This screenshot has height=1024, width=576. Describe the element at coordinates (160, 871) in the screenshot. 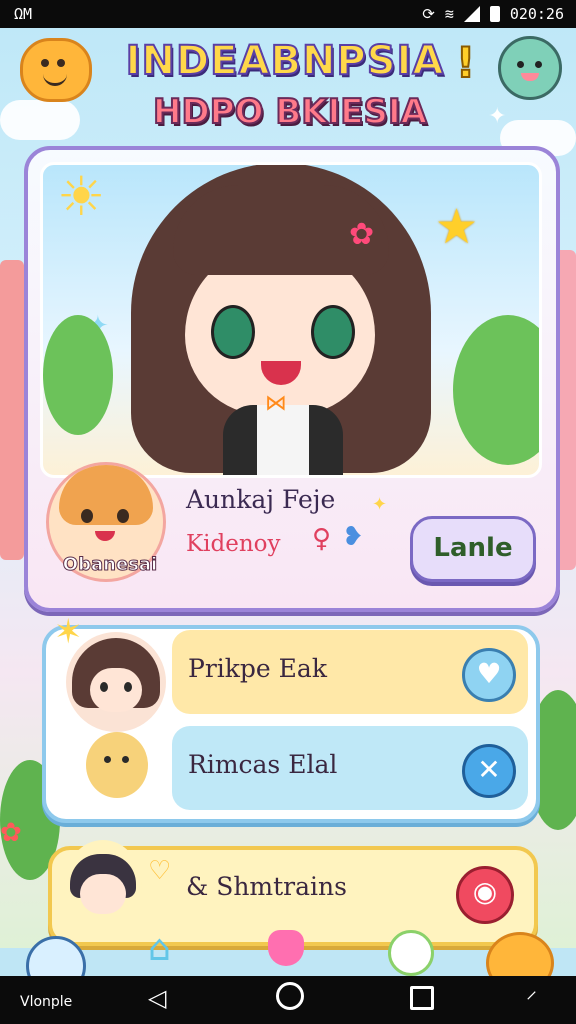

I see `heart-outline-icon: ♡` at that location.